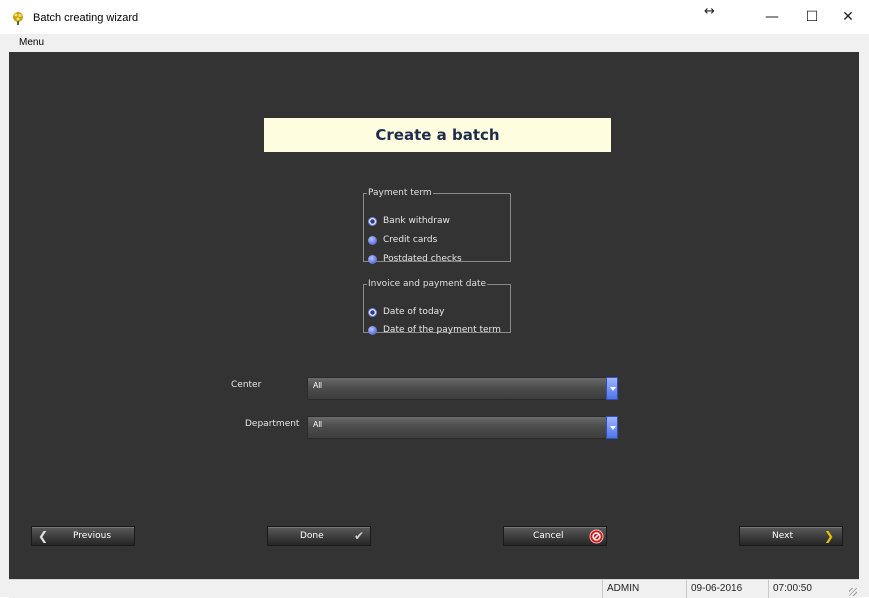 The image size is (869, 598). I want to click on previous-button: ❮ Previous, so click(83, 536).